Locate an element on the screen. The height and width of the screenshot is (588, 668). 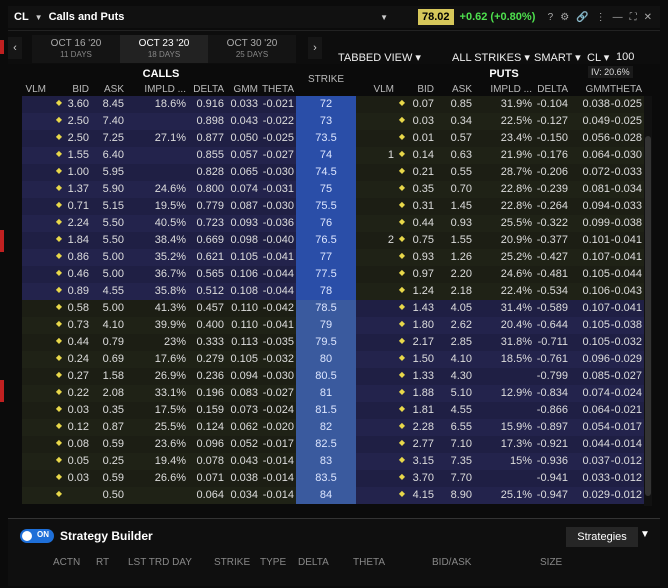
call-gmm-cell: 0.110 is located at coordinates (244, 325).